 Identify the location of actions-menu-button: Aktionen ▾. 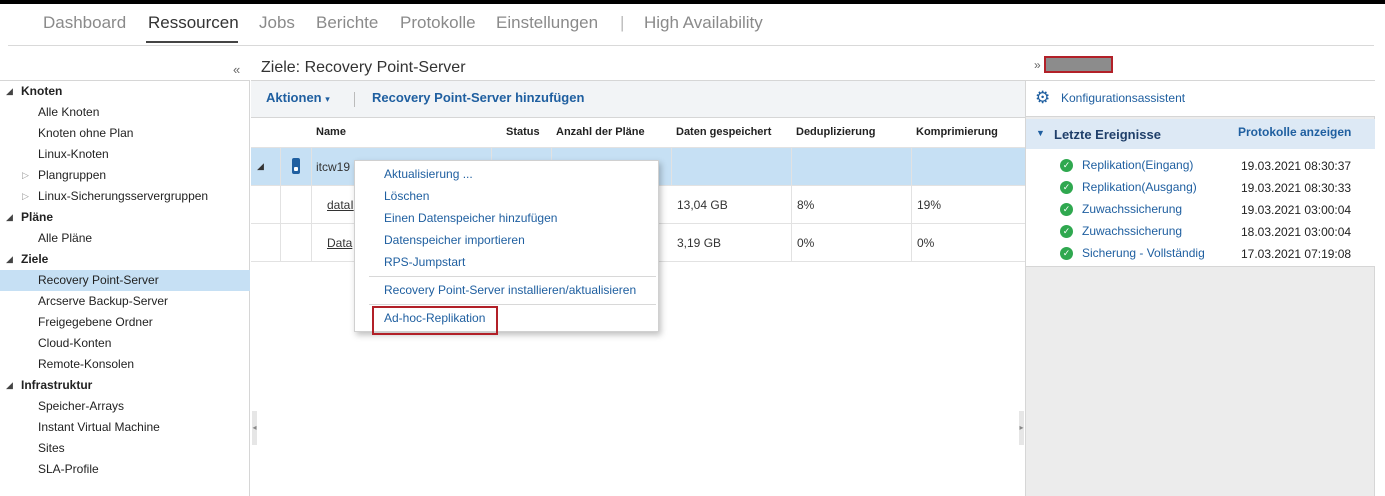
(298, 97).